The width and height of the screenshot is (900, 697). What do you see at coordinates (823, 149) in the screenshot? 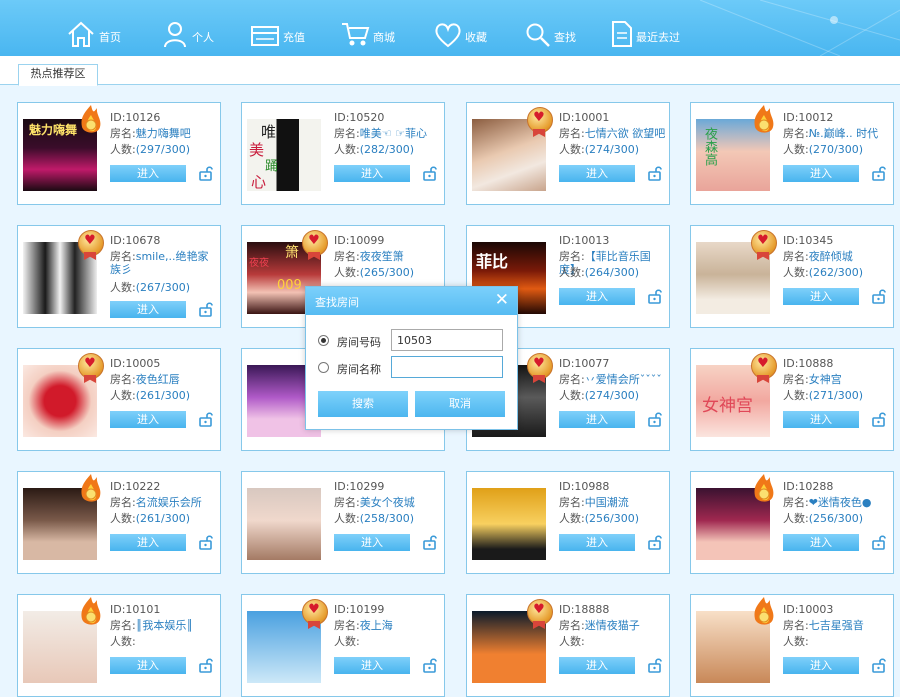
I see `room-count: 人数:(270/300)` at bounding box center [823, 149].